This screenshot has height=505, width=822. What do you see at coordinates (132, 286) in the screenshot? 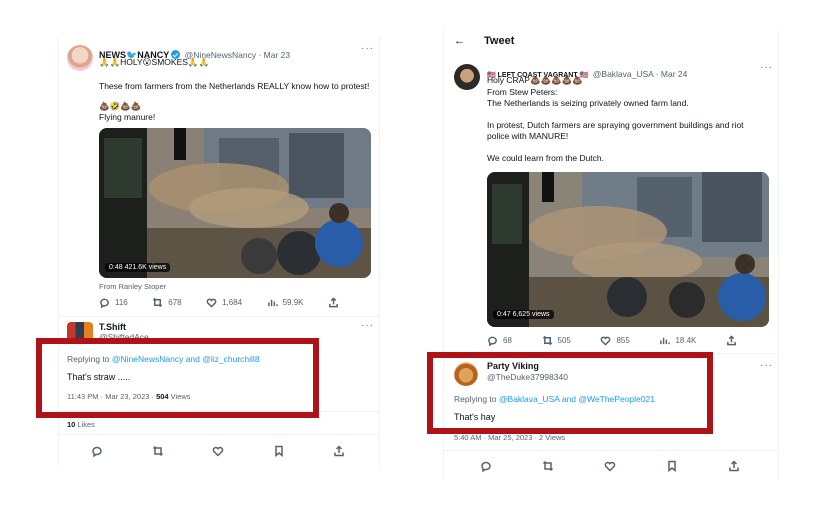
I see `video-source: From Ranley Stoper` at bounding box center [132, 286].